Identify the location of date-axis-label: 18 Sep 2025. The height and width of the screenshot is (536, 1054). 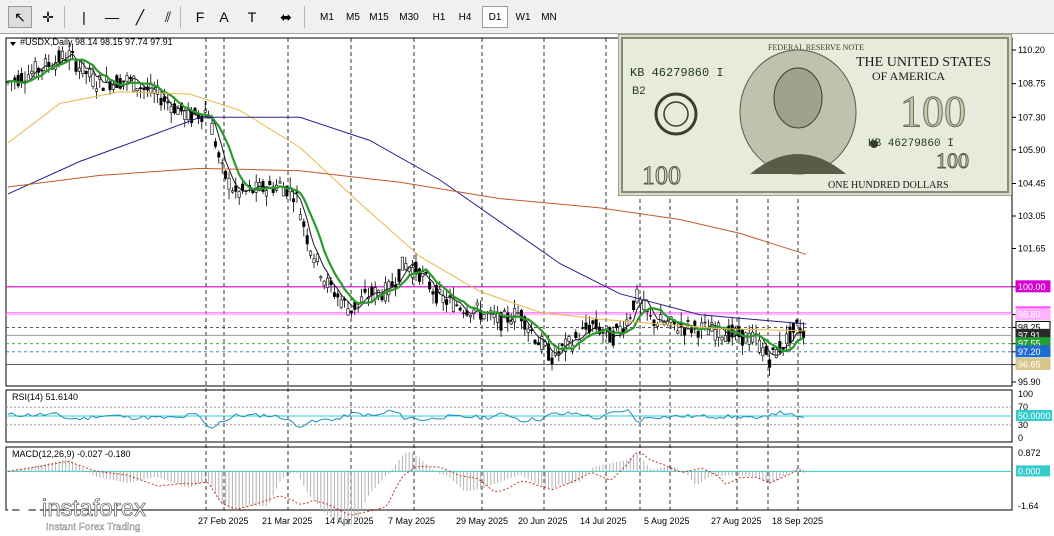
(797, 521).